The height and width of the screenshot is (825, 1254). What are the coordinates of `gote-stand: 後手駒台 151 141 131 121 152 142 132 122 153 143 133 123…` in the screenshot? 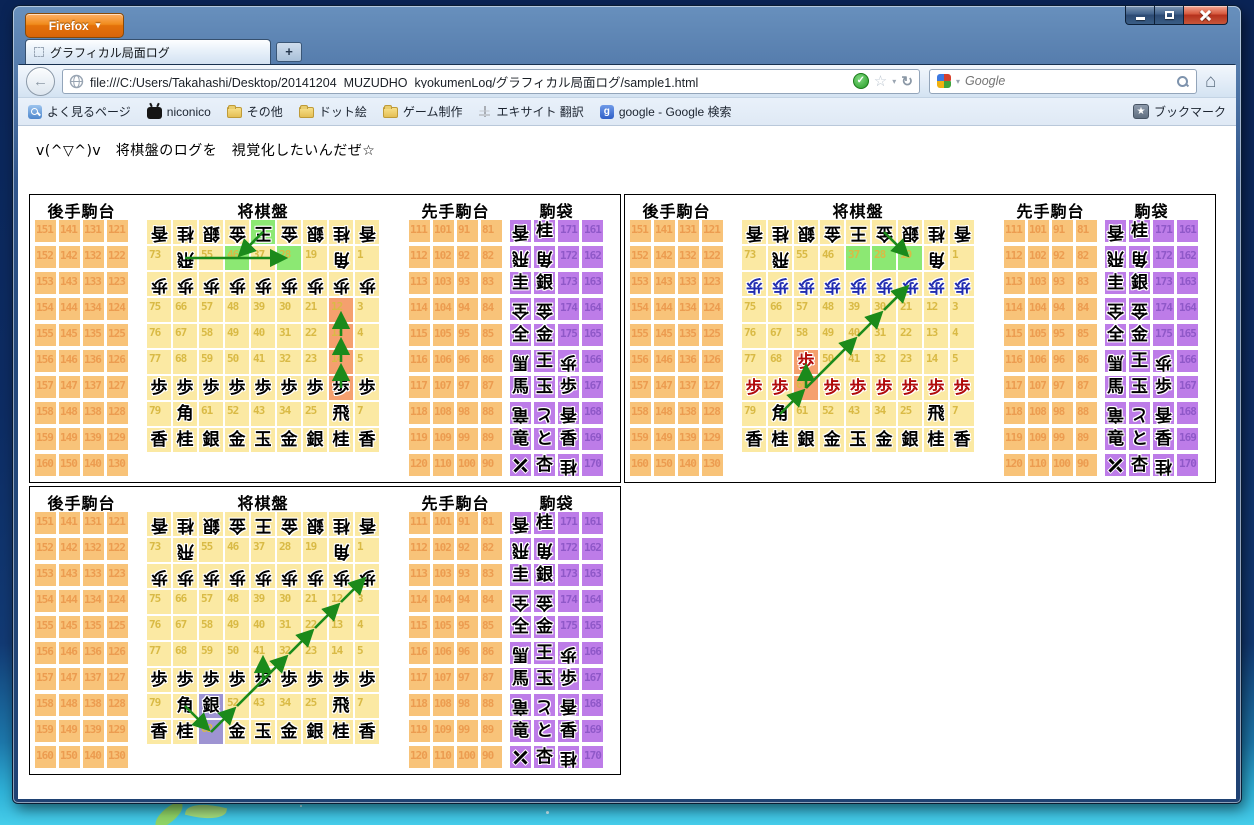 It's located at (81, 632).